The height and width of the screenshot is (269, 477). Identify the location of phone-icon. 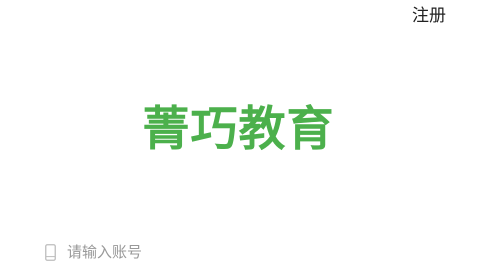
(50, 252).